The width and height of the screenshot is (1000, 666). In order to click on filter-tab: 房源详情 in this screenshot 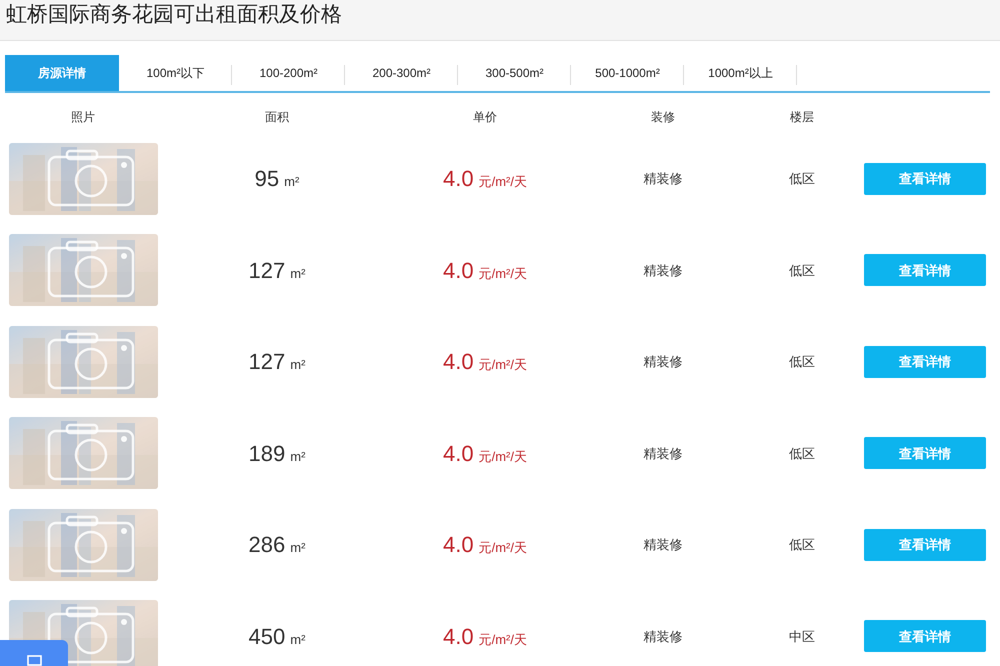, I will do `click(62, 73)`.